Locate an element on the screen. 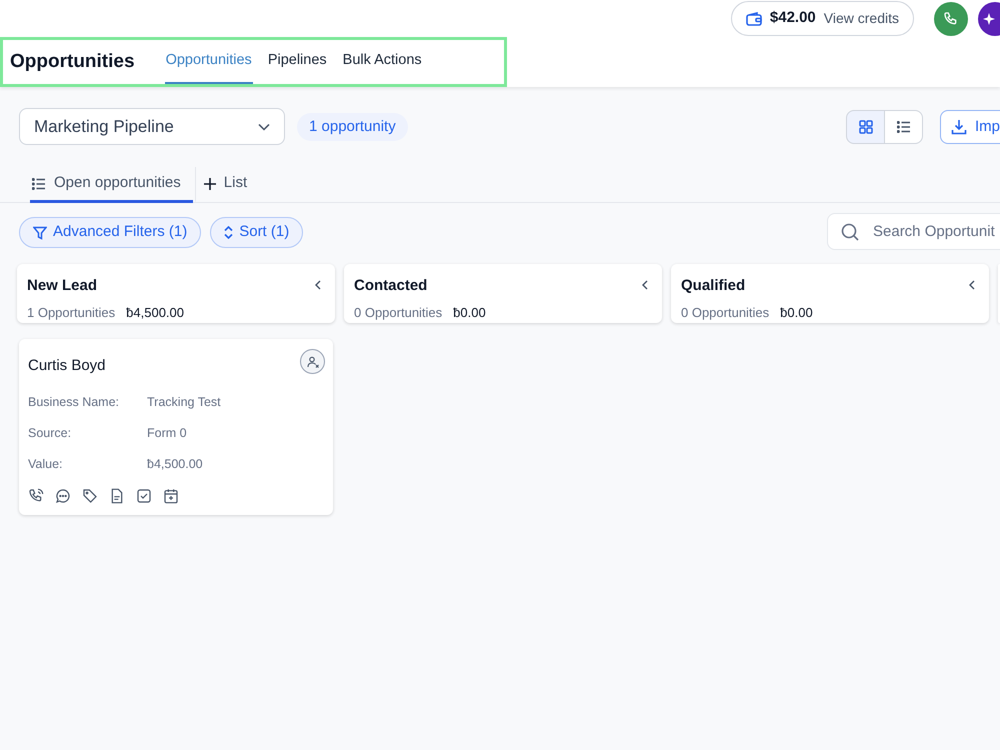 Image resolution: width=1000 pixels, height=750 pixels. view-tab: List is located at coordinates (221, 185).